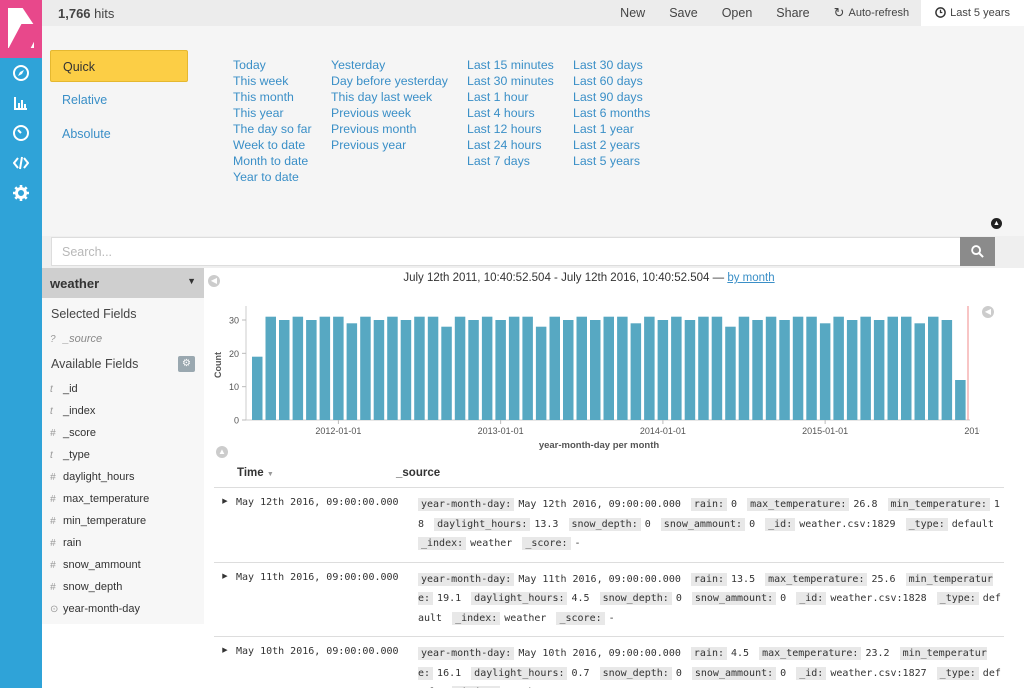  What do you see at coordinates (272, 177) in the screenshot?
I see `quick-range-year-to-date: Year to date` at bounding box center [272, 177].